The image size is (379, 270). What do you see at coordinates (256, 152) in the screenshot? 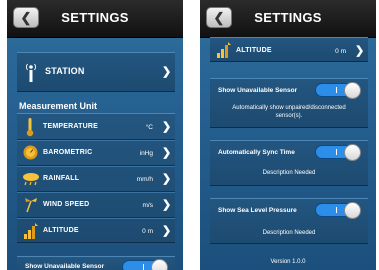
I see `switch-label: Automatically Sync Time` at bounding box center [256, 152].